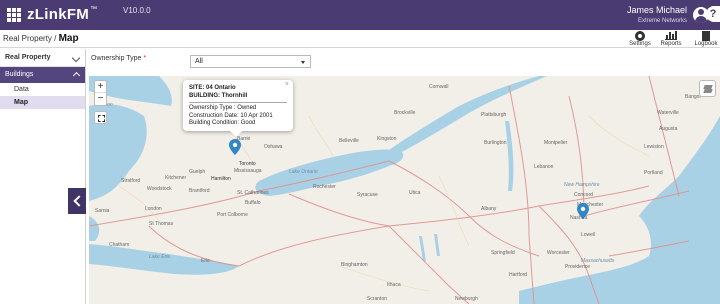 This screenshot has height=304, width=720. I want to click on map-label: Lake Erie, so click(159, 257).